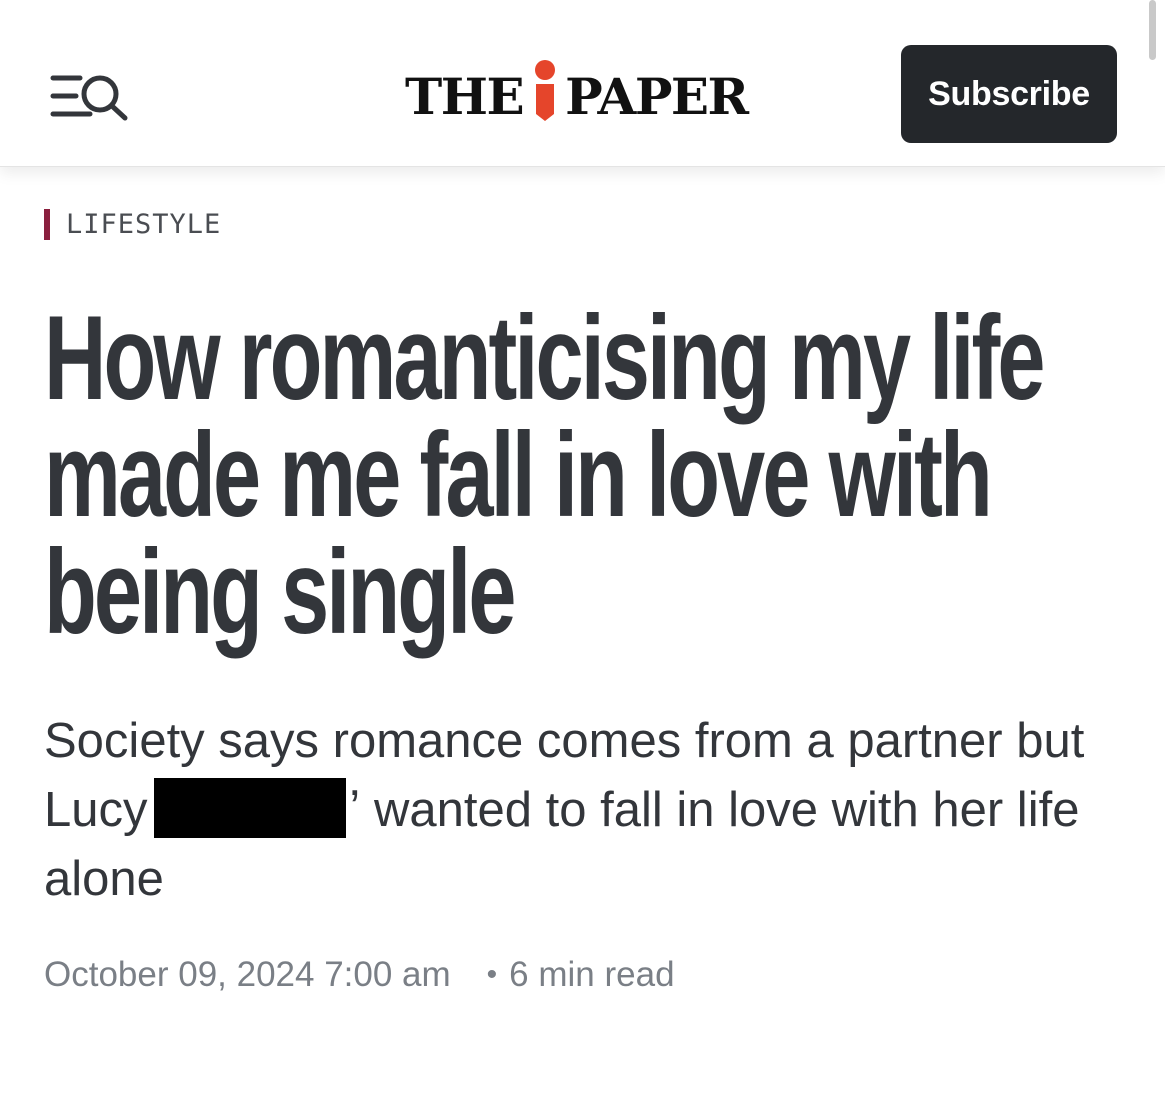 The width and height of the screenshot is (1165, 1117). I want to click on category-tag: LIFESTYLE, so click(132, 224).